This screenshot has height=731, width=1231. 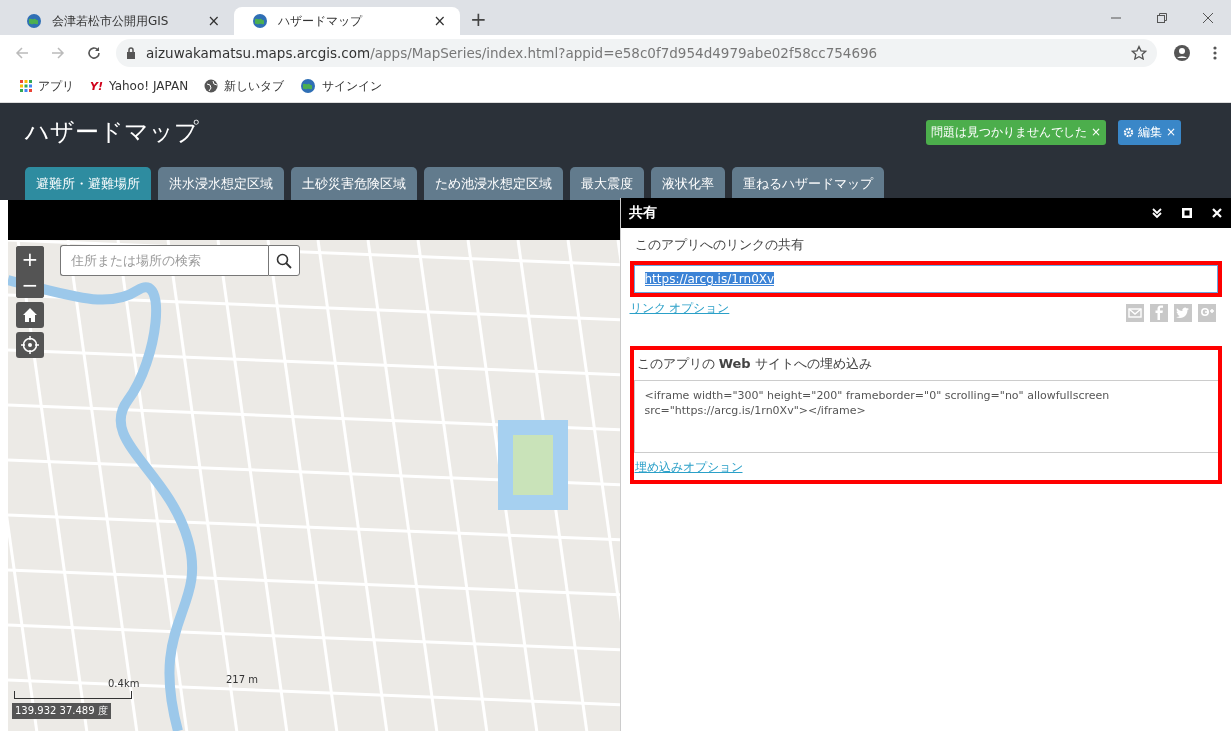 What do you see at coordinates (1162, 17) in the screenshot?
I see `restore-icon` at bounding box center [1162, 17].